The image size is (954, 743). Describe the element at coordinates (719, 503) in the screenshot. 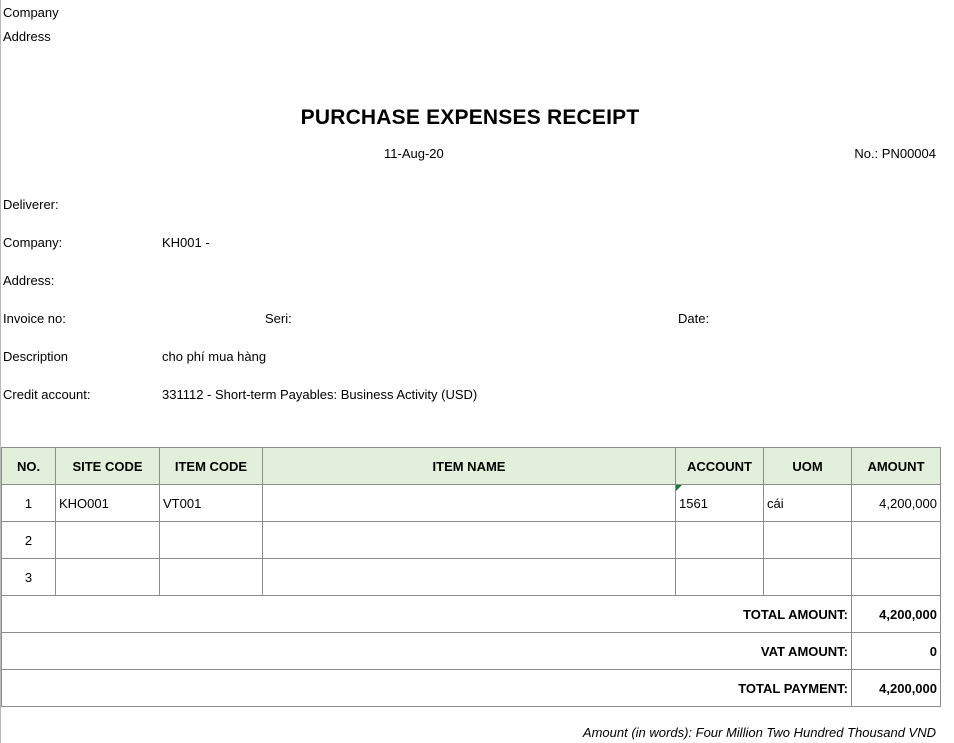

I see `cell-account: 1561` at that location.